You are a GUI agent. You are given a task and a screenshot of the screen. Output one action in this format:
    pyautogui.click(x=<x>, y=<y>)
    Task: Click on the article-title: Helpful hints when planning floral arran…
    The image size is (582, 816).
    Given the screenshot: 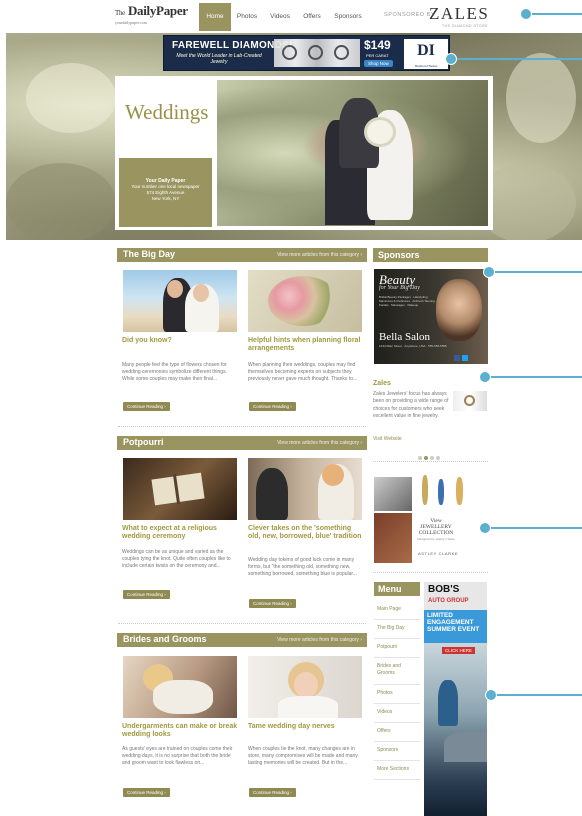 What is the action you would take?
    pyautogui.click(x=306, y=345)
    